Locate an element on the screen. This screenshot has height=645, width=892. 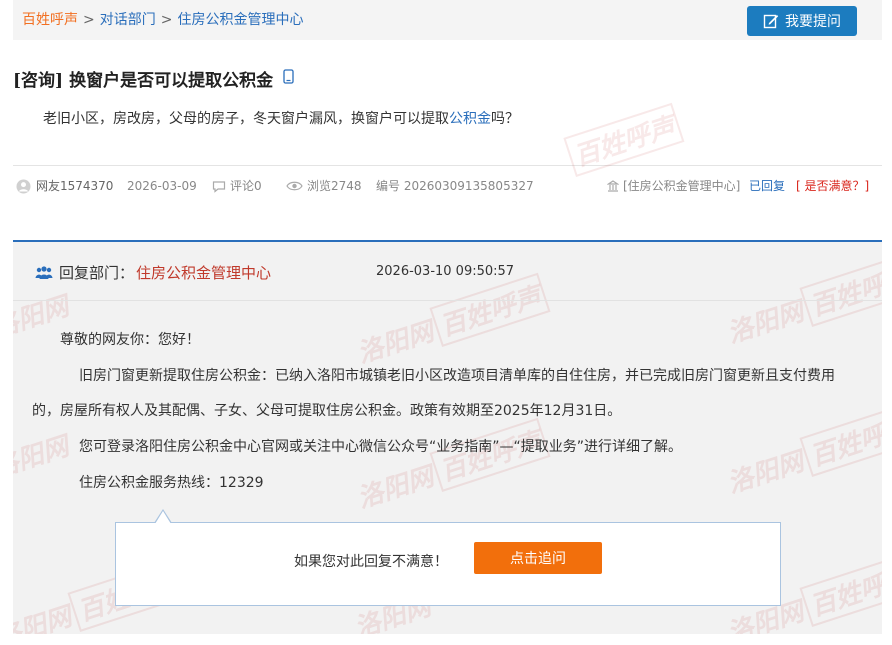
satisfaction-link: [ 是否满意？] is located at coordinates (832, 186).